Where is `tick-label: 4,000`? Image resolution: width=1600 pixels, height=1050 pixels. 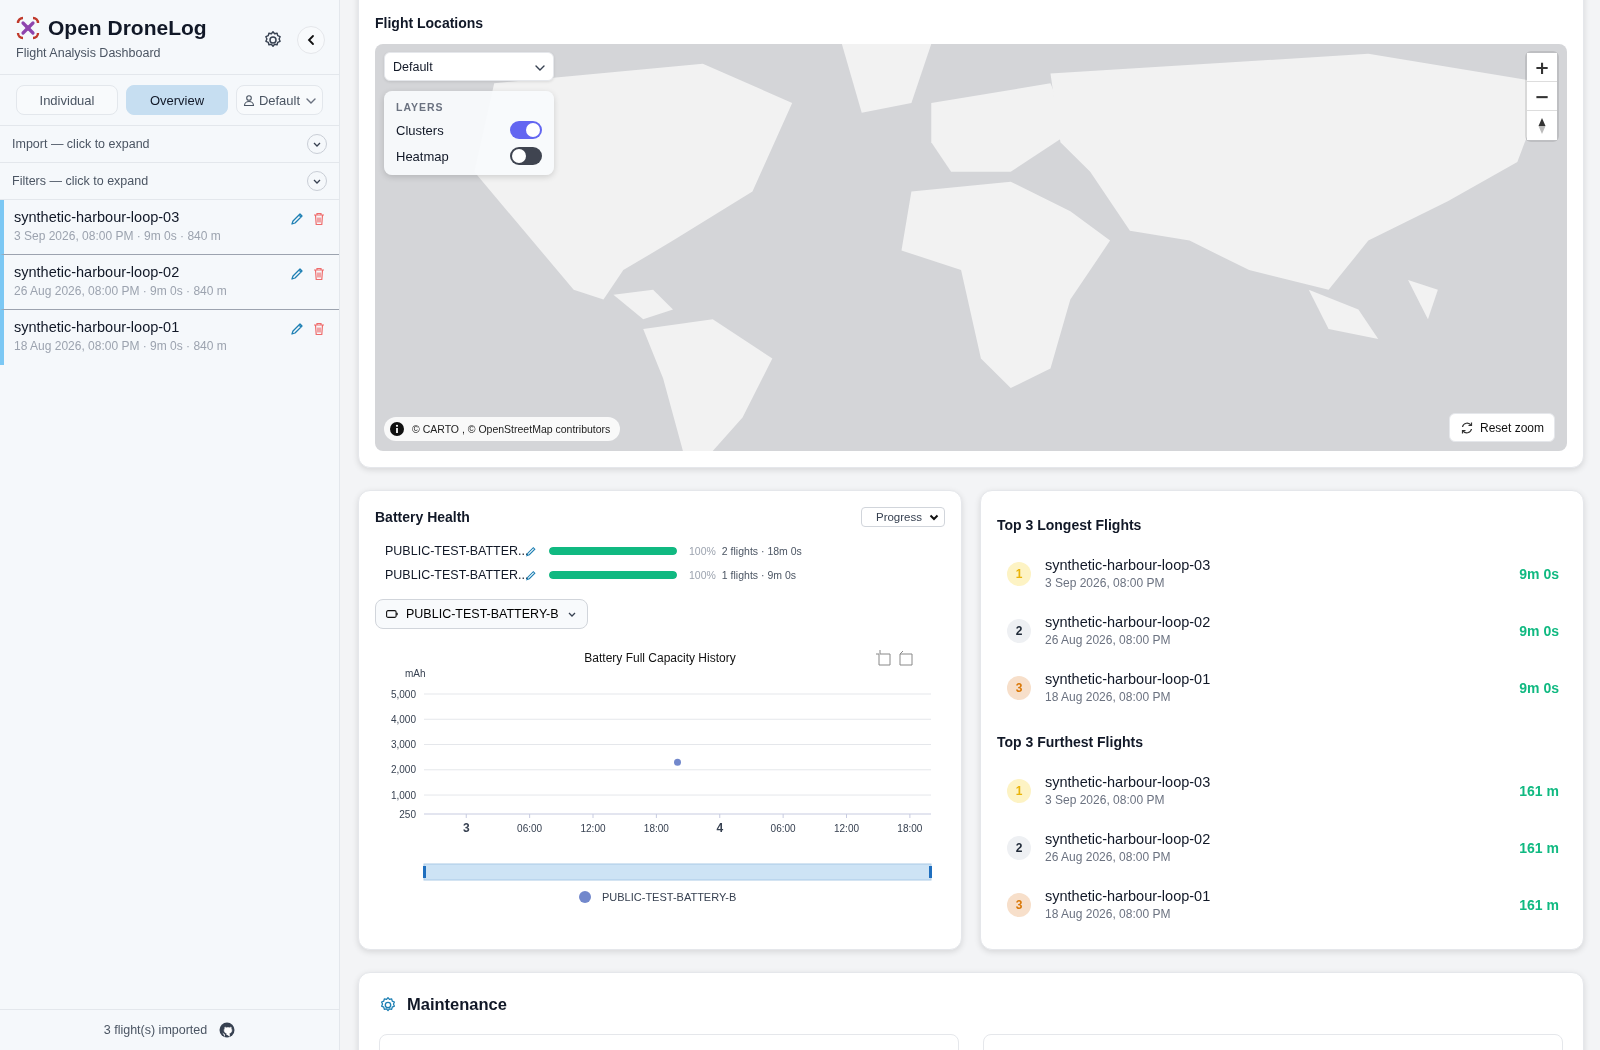 tick-label: 4,000 is located at coordinates (403, 719).